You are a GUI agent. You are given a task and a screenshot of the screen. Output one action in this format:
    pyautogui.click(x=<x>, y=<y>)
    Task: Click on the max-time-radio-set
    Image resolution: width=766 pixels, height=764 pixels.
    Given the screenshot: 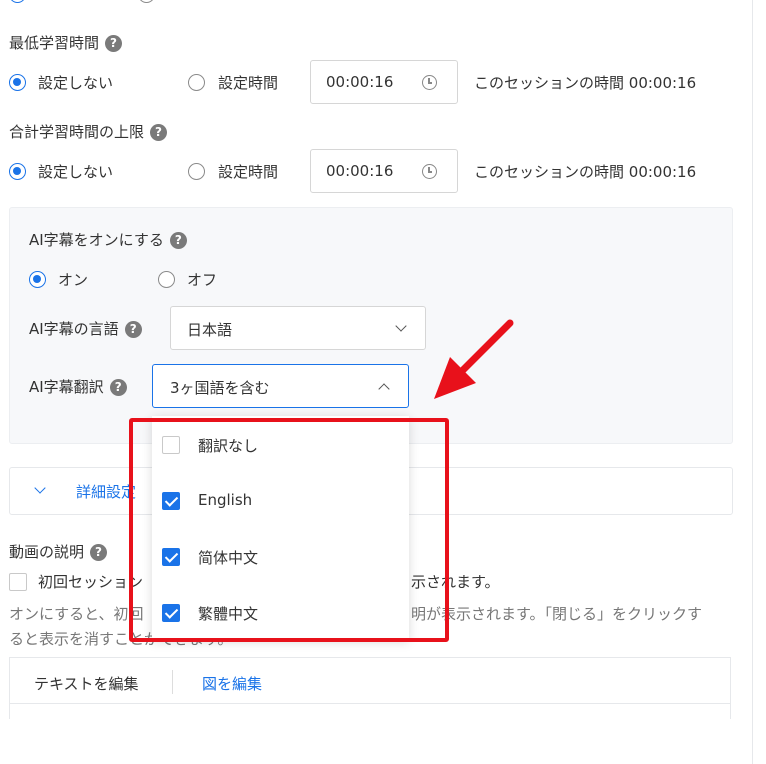 What is the action you would take?
    pyautogui.click(x=196, y=171)
    